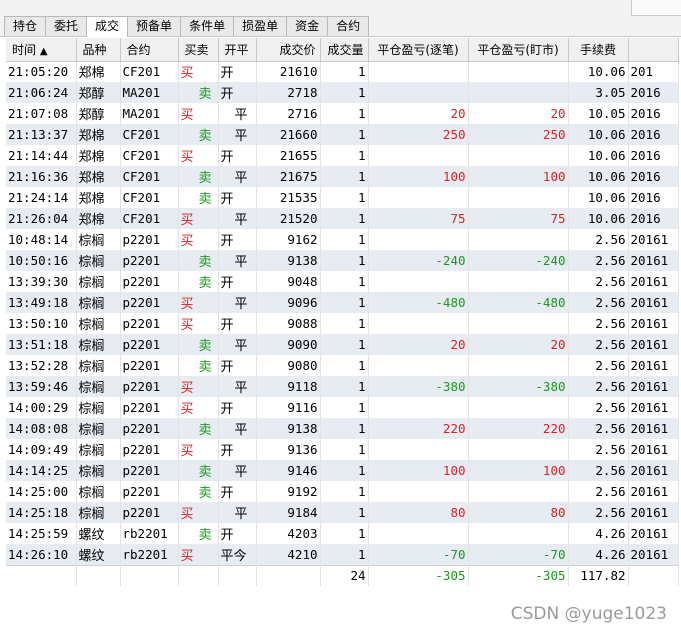 This screenshot has width=681, height=635. I want to click on col-header-pnl-mark: 平仓盈亏(盯市), so click(518, 50).